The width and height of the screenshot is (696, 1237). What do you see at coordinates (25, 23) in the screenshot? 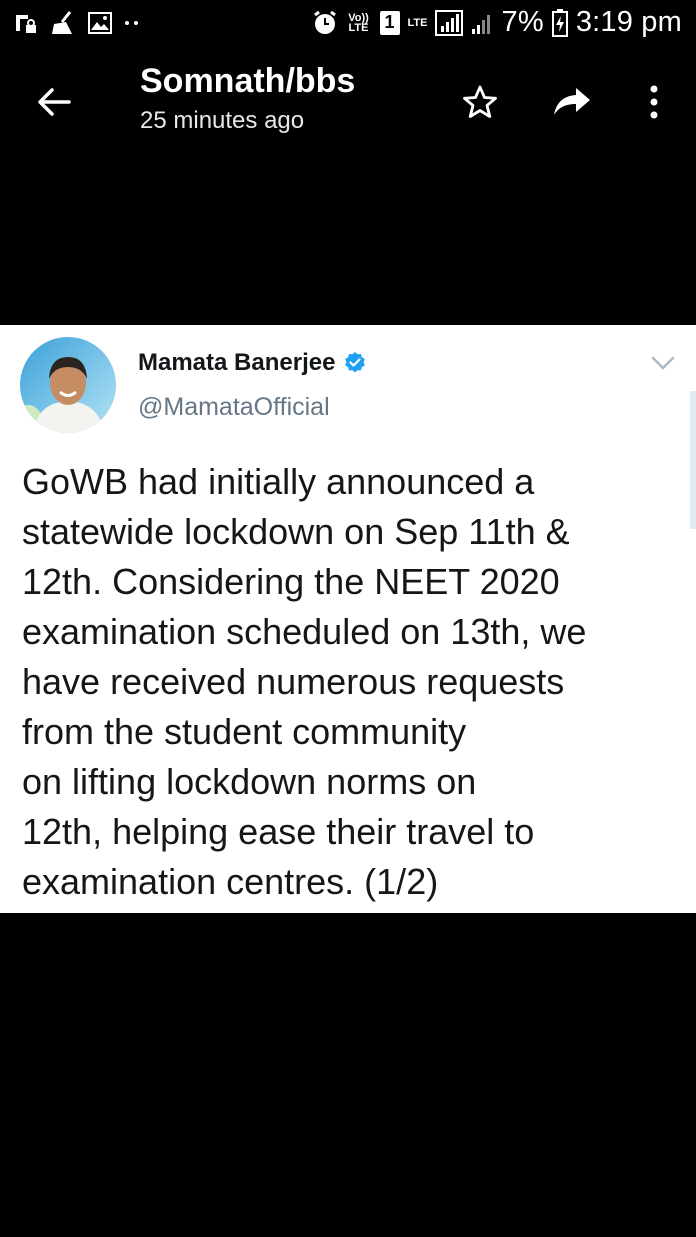
I see `wifi-call-icon` at bounding box center [25, 23].